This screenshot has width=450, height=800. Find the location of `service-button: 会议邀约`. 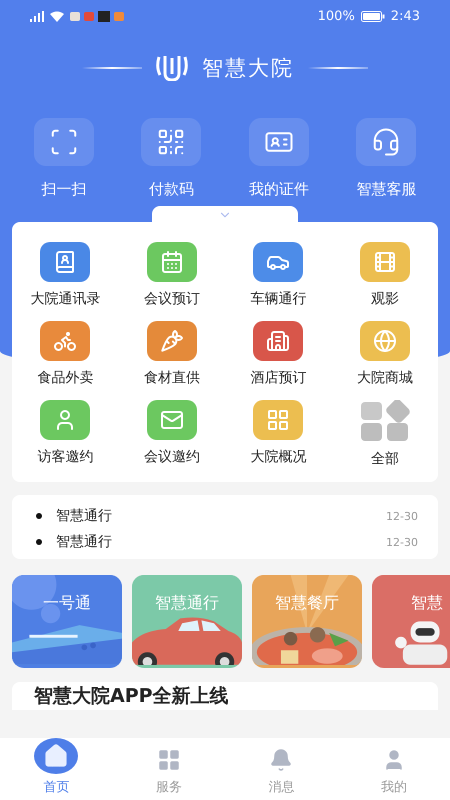

service-button: 会议邀约 is located at coordinates (171, 434).